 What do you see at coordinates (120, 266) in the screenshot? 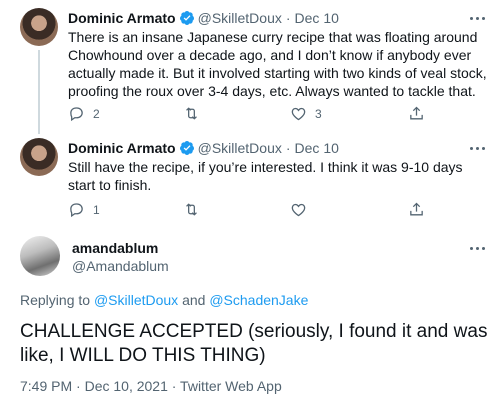
I see `author-handle: @Amandablum` at bounding box center [120, 266].